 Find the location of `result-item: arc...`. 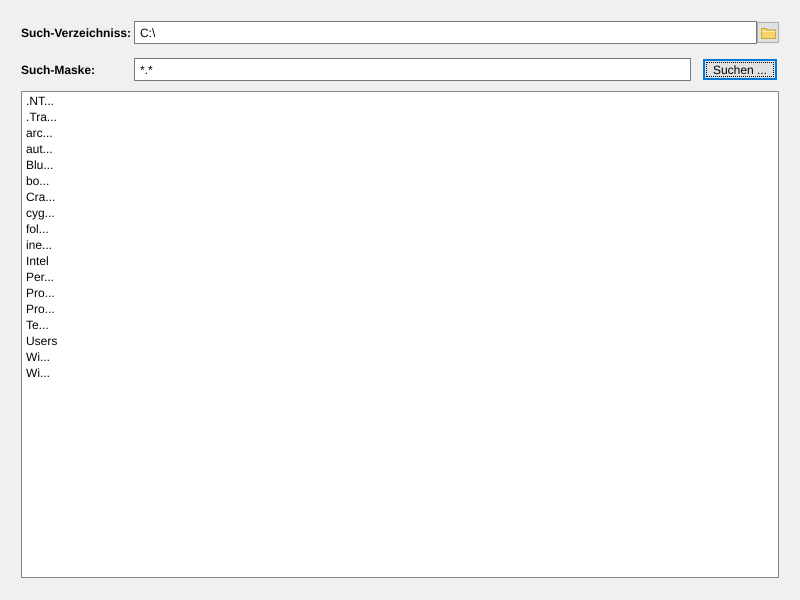

result-item: arc... is located at coordinates (39, 133).